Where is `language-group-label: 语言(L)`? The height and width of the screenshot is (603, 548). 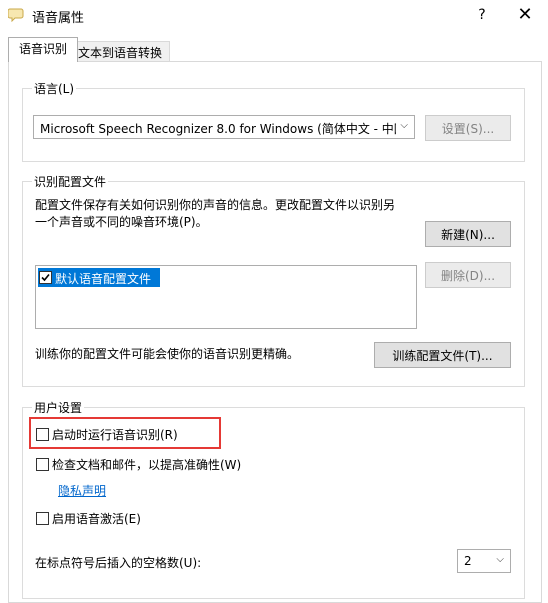
language-group-label: 语言(L) is located at coordinates (54, 88).